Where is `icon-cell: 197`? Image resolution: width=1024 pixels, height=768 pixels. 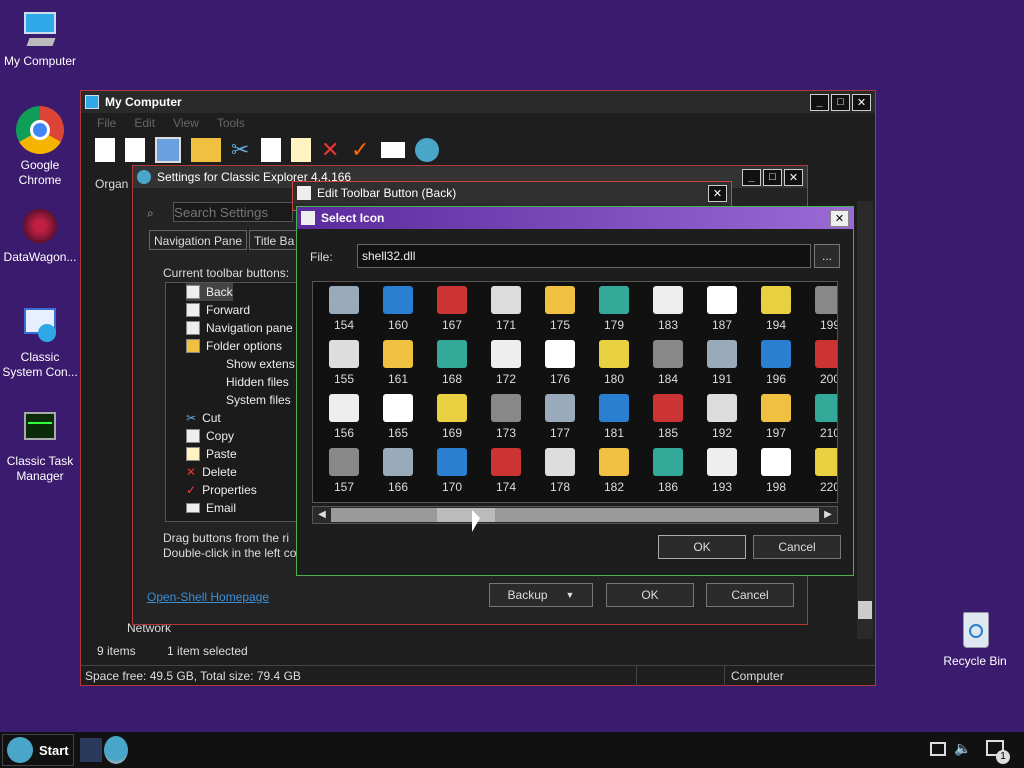 icon-cell: 197 is located at coordinates (776, 419).